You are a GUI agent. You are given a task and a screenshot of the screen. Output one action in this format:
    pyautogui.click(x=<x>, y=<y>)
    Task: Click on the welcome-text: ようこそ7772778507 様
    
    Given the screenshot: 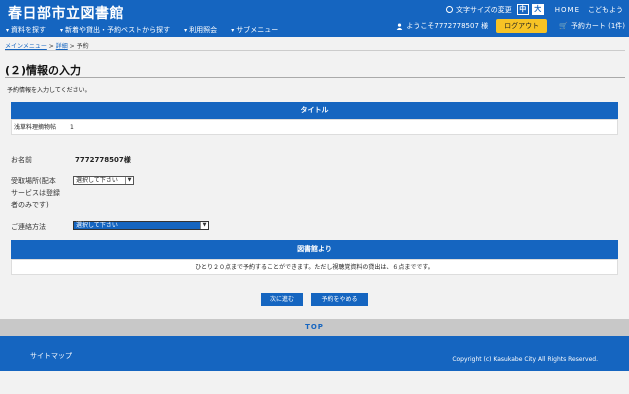 What is the action you would take?
    pyautogui.click(x=447, y=26)
    